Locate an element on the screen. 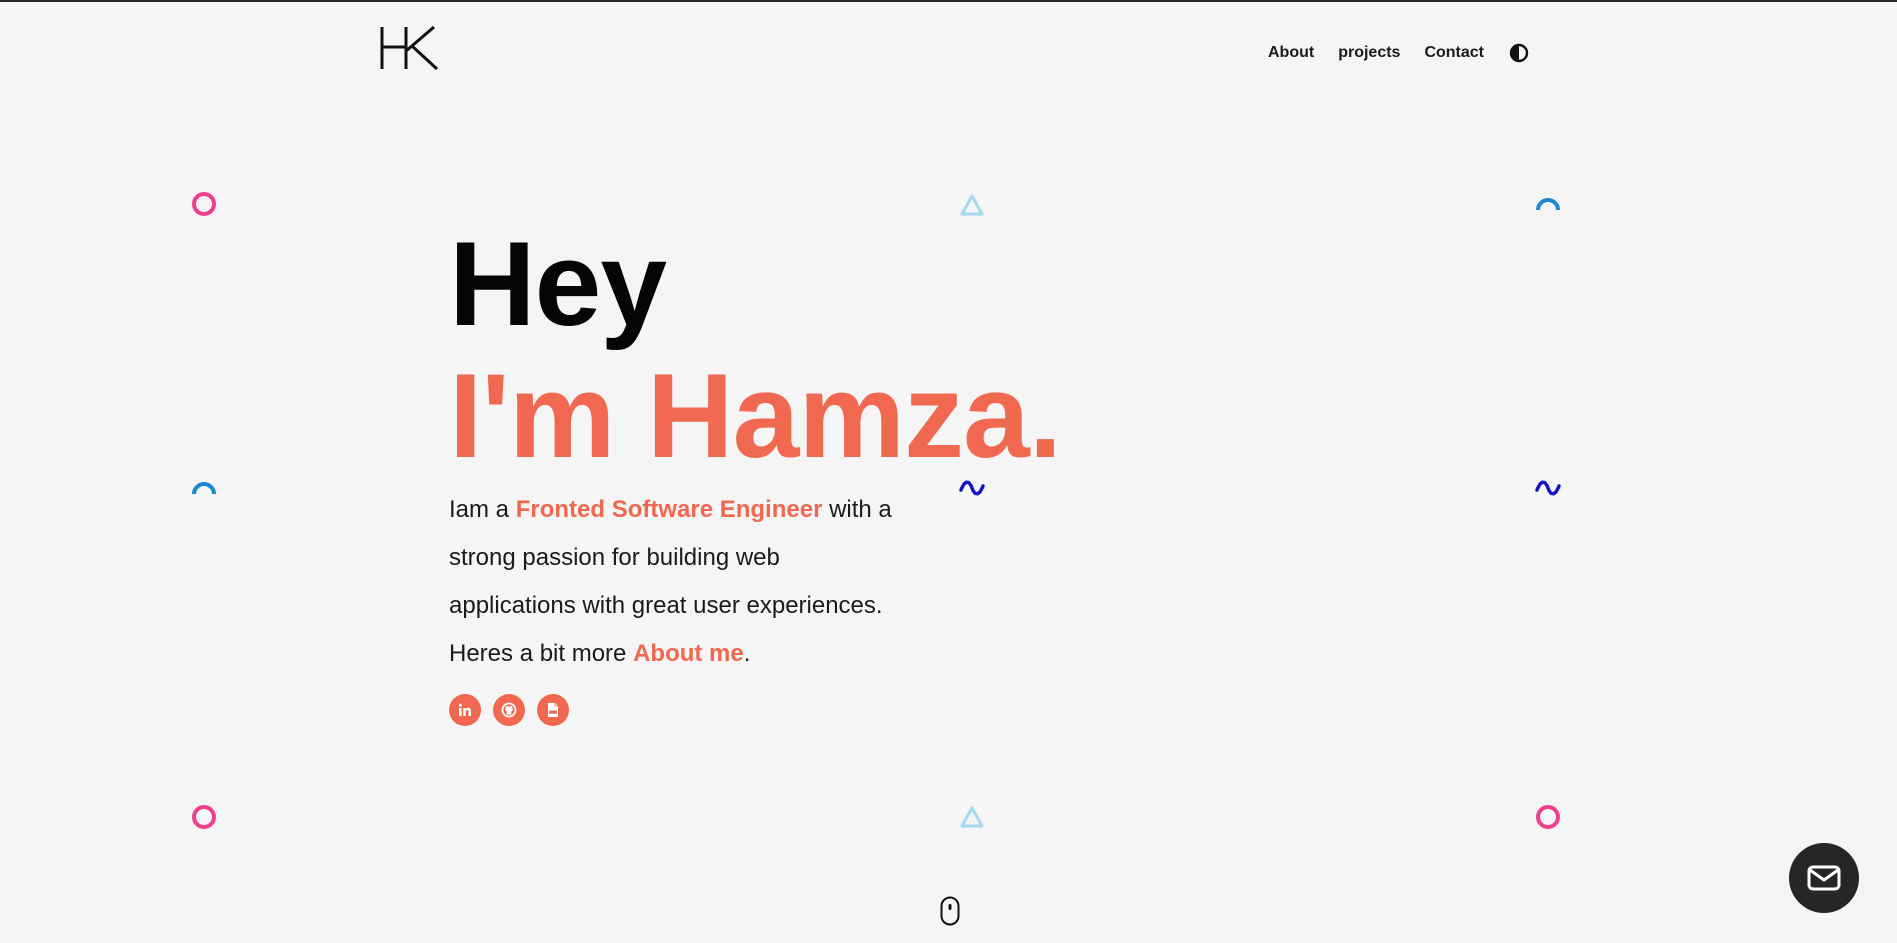 This screenshot has height=943, width=1897. hero: Hey I'm Hamza. is located at coordinates (755, 350).